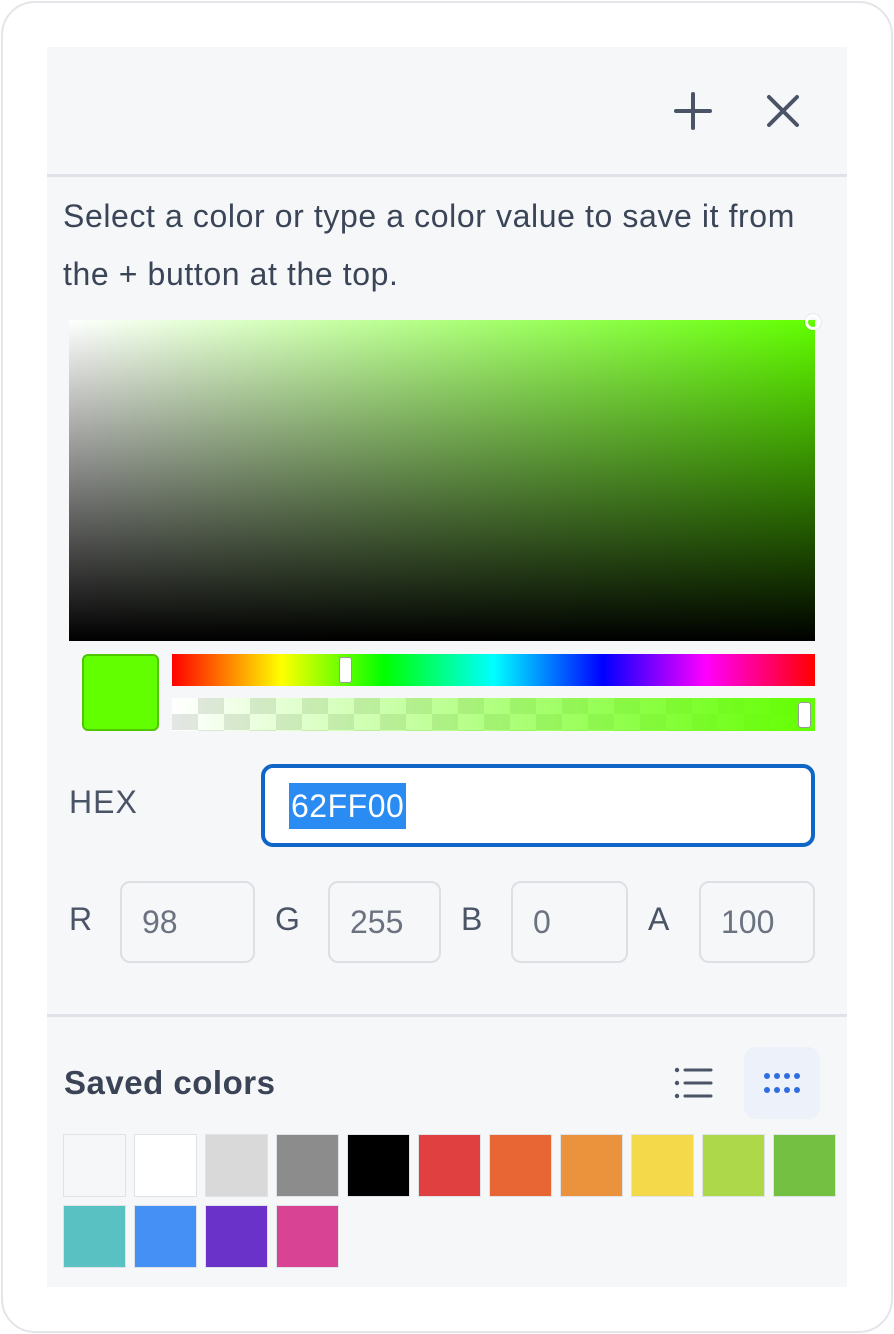 This screenshot has height=1334, width=894. I want to click on alpha-slider-handle, so click(804, 715).